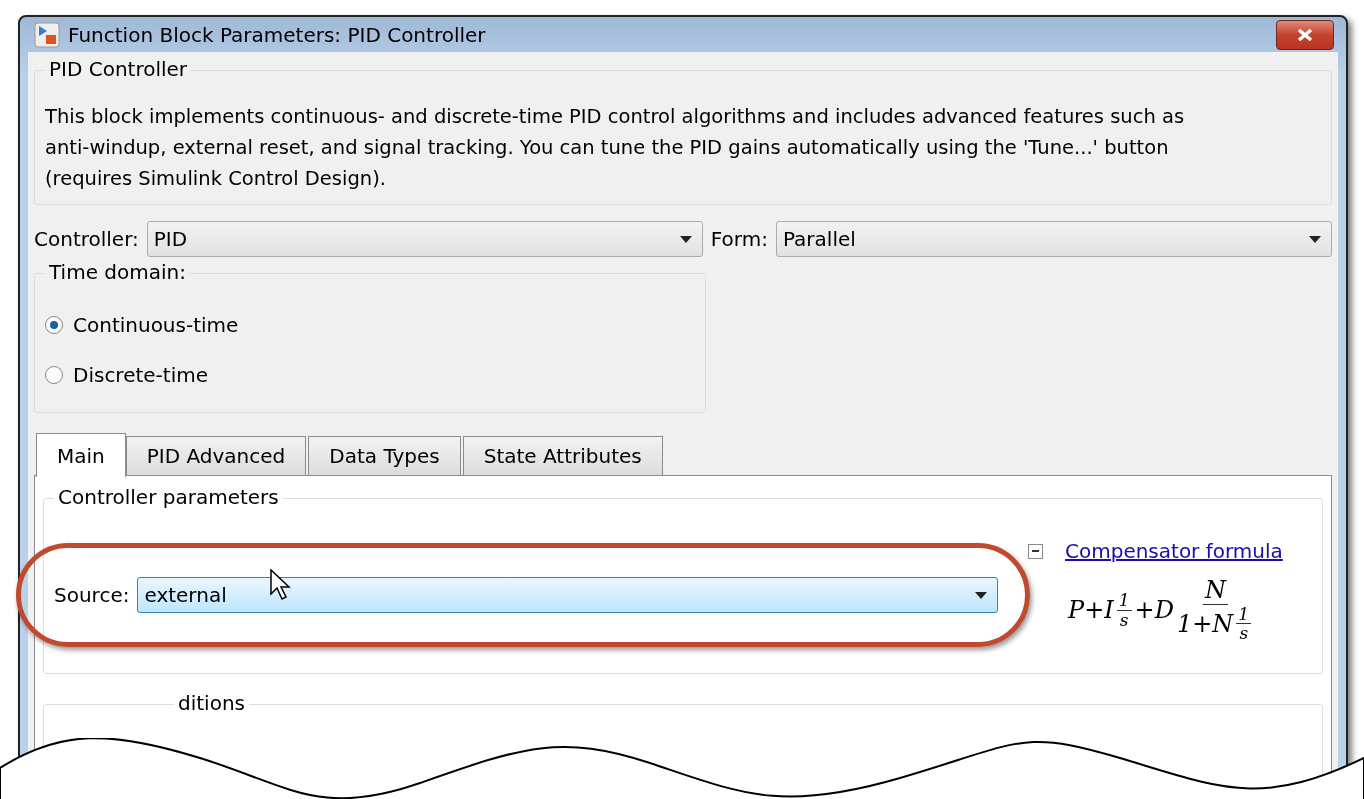  What do you see at coordinates (739, 239) in the screenshot?
I see `field-label: Form:` at bounding box center [739, 239].